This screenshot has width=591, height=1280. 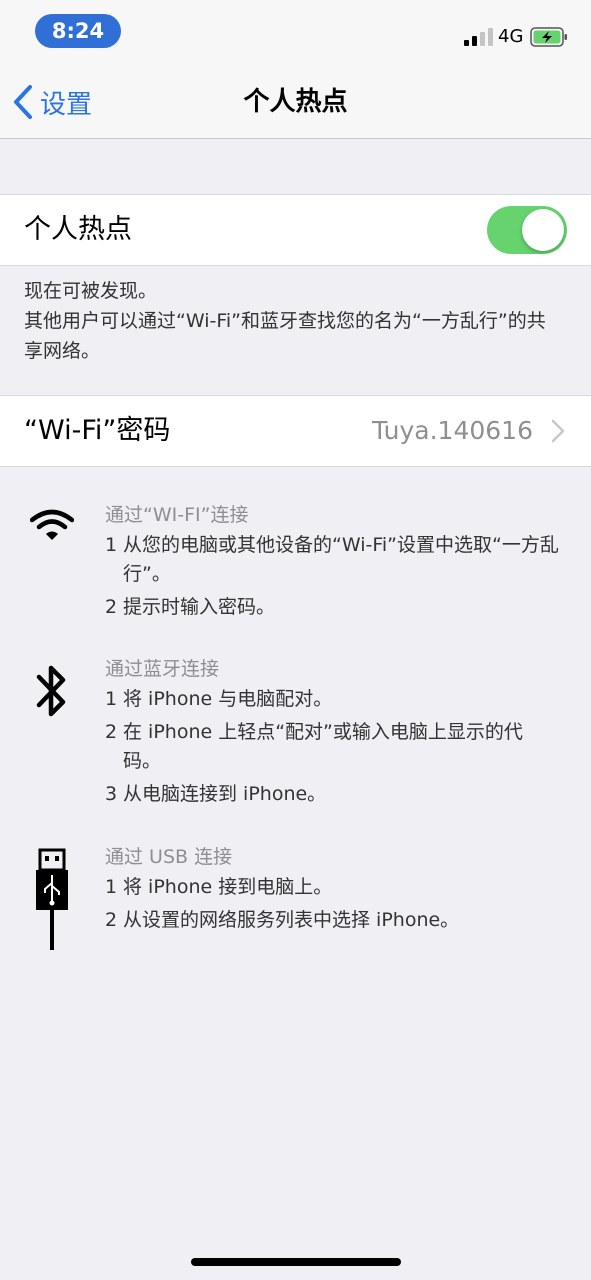 What do you see at coordinates (348, 887) in the screenshot?
I see `step-item: 1 将 iPhone 接到电脑上。` at bounding box center [348, 887].